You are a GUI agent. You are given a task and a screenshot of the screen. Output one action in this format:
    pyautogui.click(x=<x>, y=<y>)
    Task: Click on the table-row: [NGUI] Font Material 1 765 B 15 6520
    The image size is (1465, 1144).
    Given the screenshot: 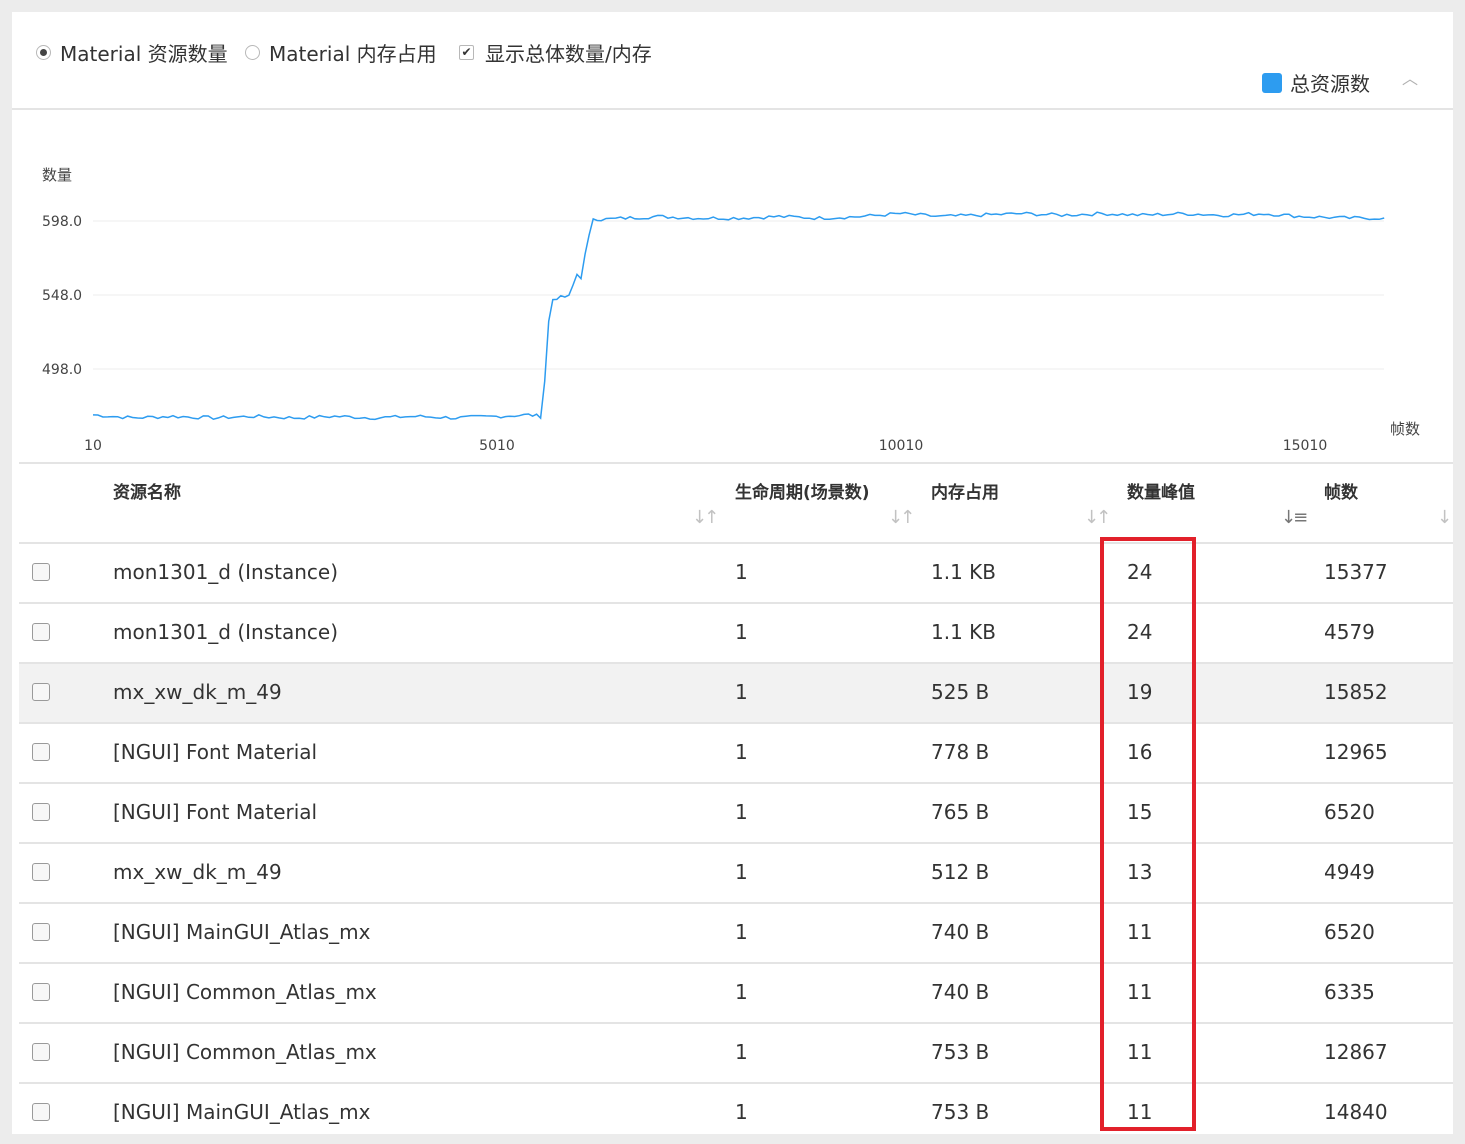 What is the action you would take?
    pyautogui.click(x=736, y=814)
    